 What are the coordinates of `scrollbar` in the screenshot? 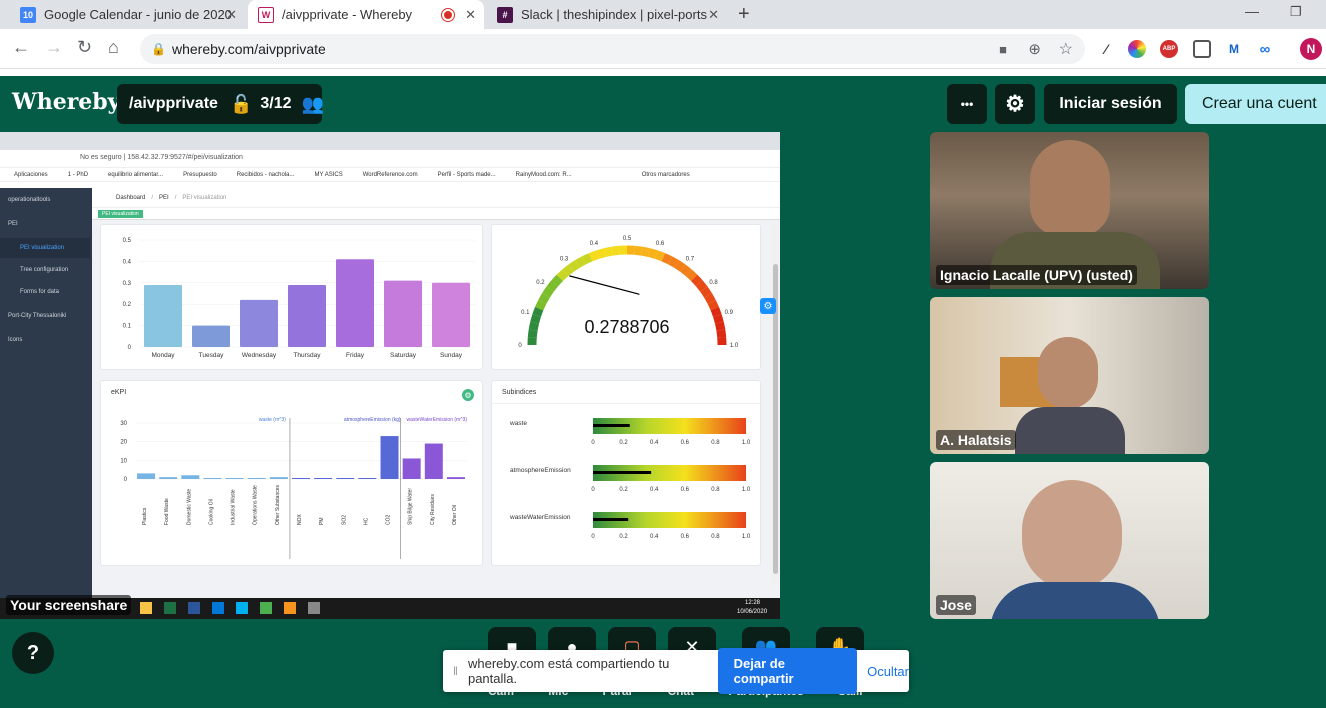 It's located at (775, 404).